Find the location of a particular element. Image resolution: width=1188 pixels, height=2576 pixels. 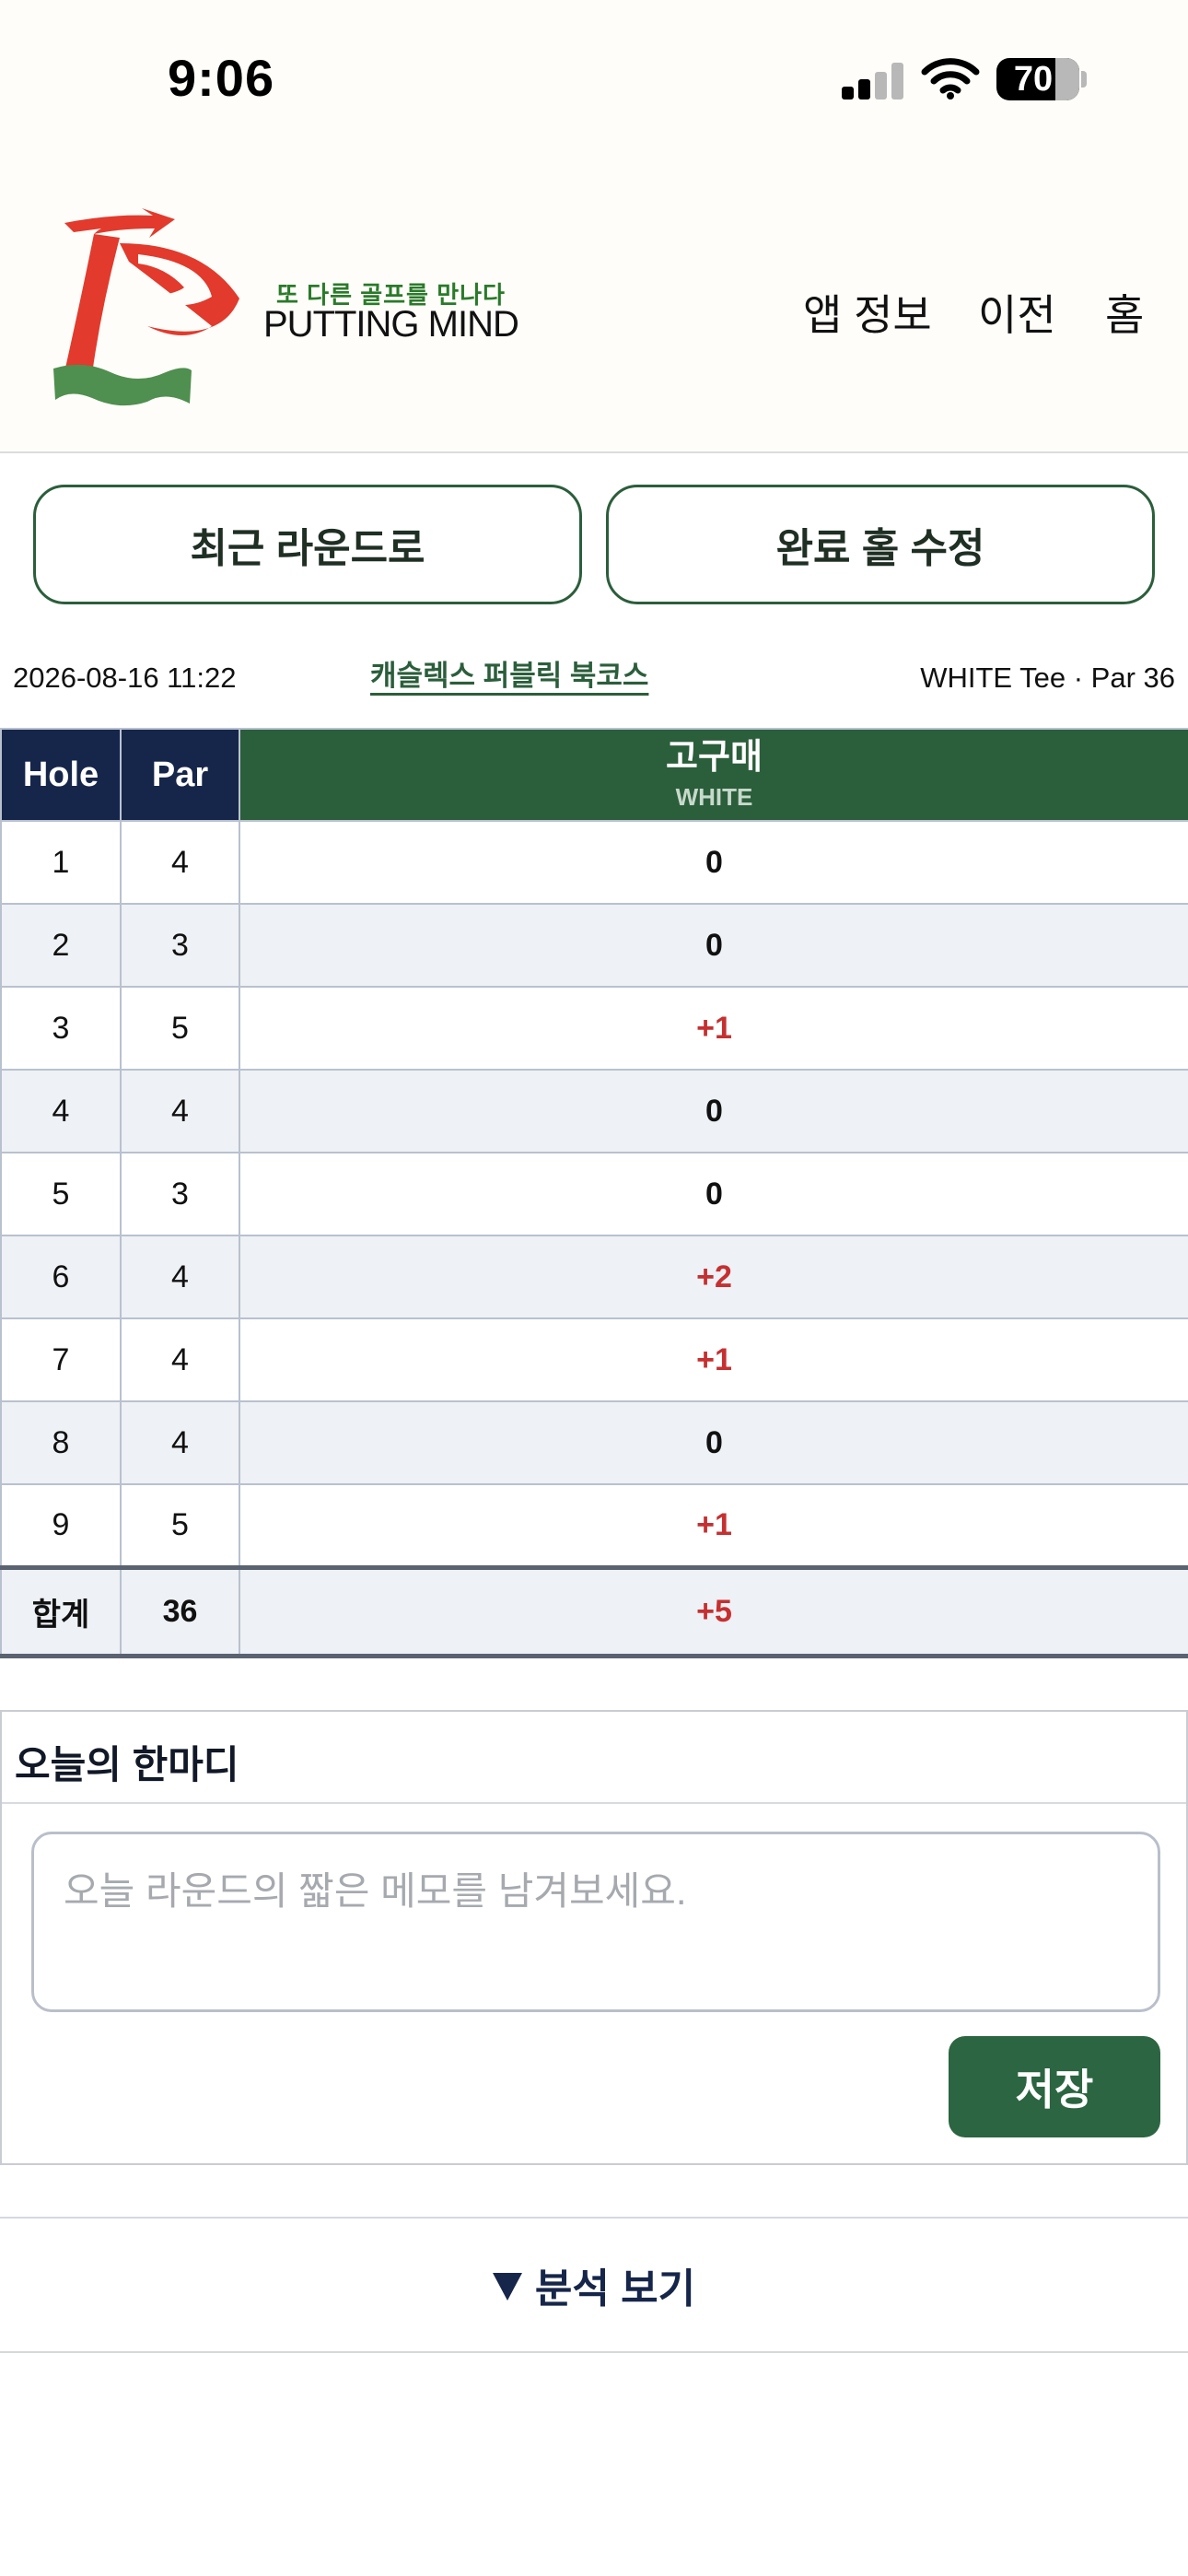

total-label: 합계 is located at coordinates (61, 1611).